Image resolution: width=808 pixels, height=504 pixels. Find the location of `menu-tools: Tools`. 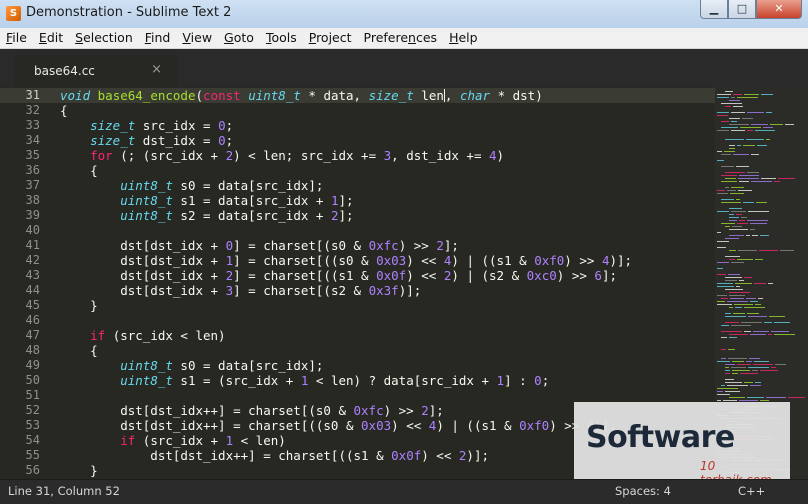

menu-tools: Tools is located at coordinates (281, 38).